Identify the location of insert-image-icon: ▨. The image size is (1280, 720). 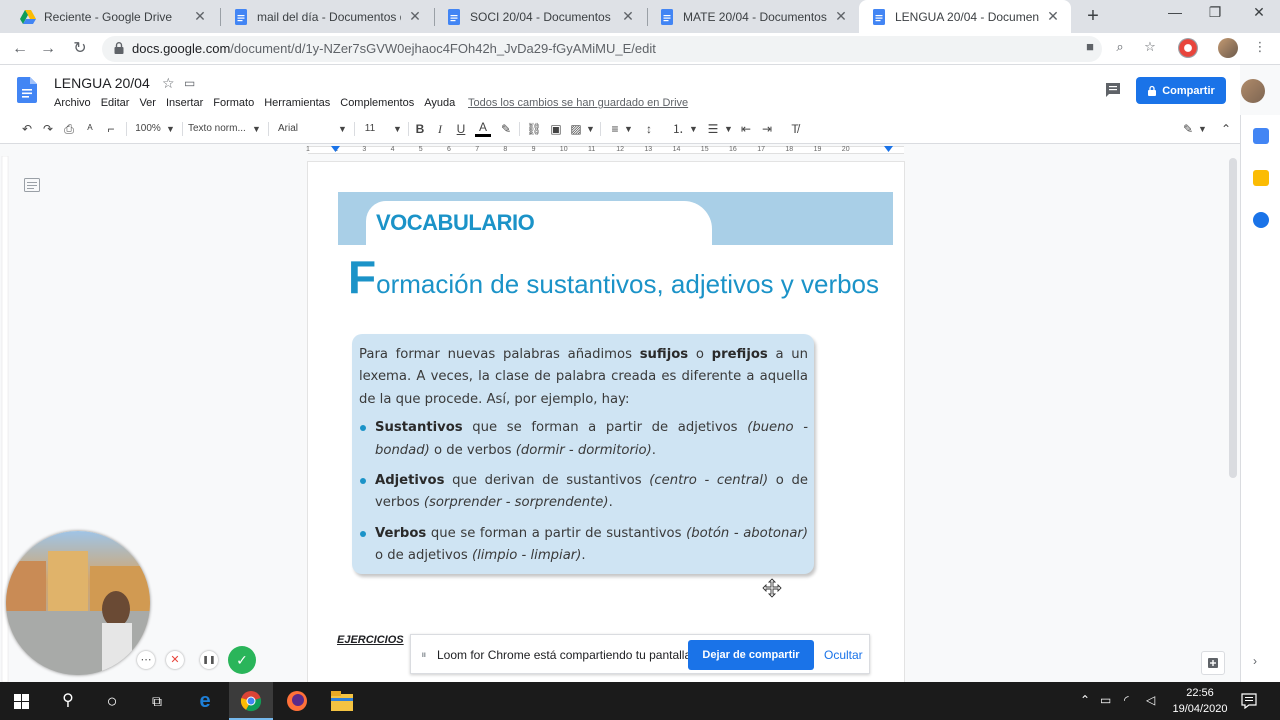
(576, 129).